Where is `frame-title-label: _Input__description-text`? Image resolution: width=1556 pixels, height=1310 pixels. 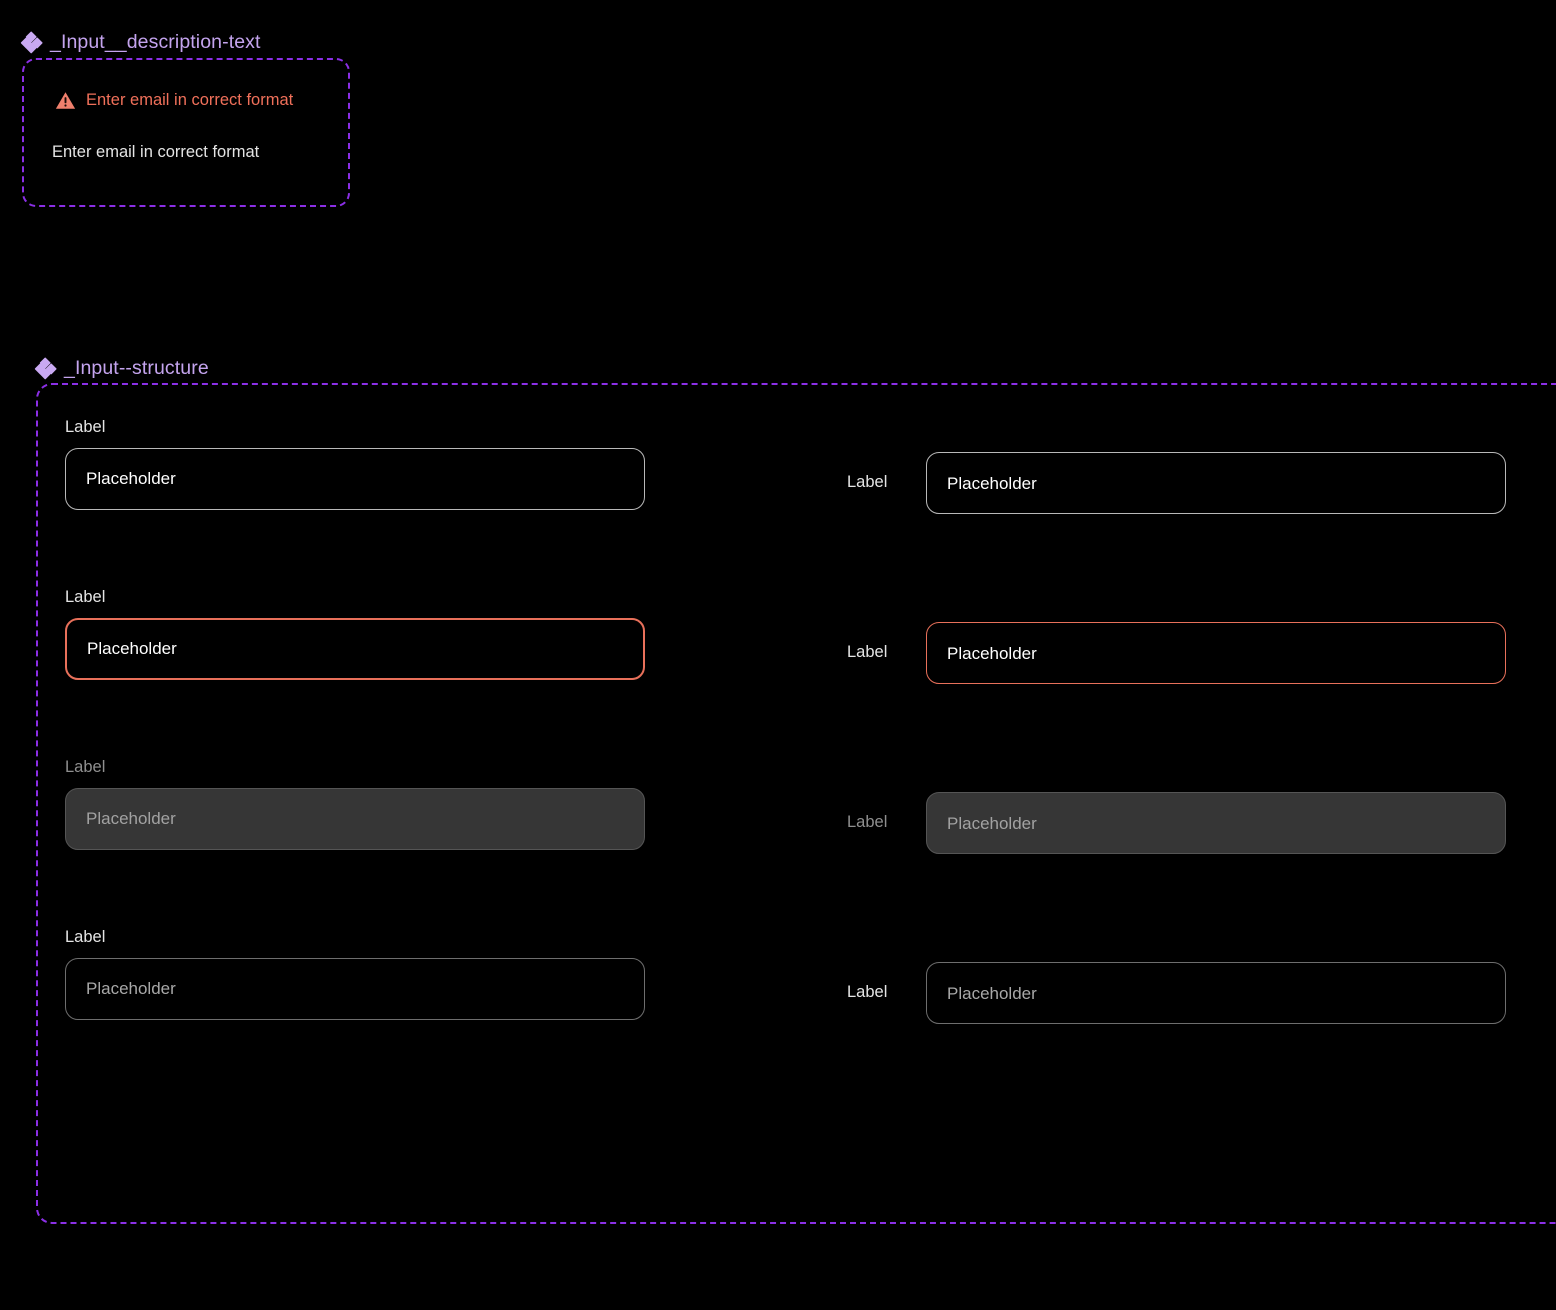 frame-title-label: _Input__description-text is located at coordinates (155, 42).